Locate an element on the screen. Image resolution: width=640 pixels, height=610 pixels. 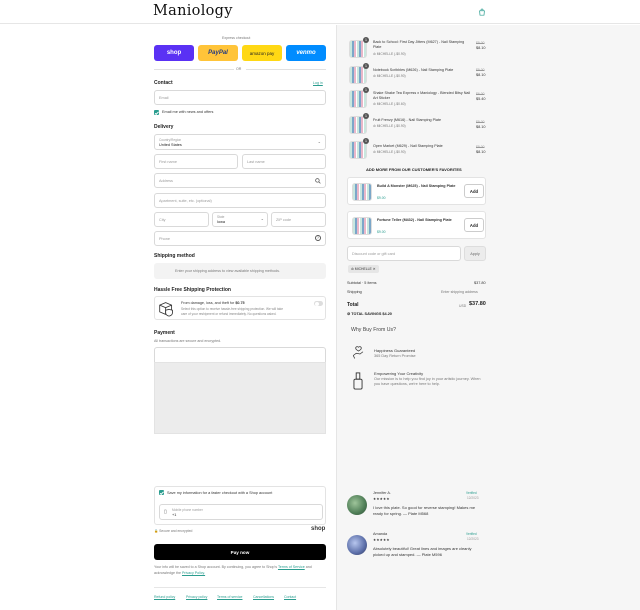
last-name-input: Last name is located at coordinates (284, 161).